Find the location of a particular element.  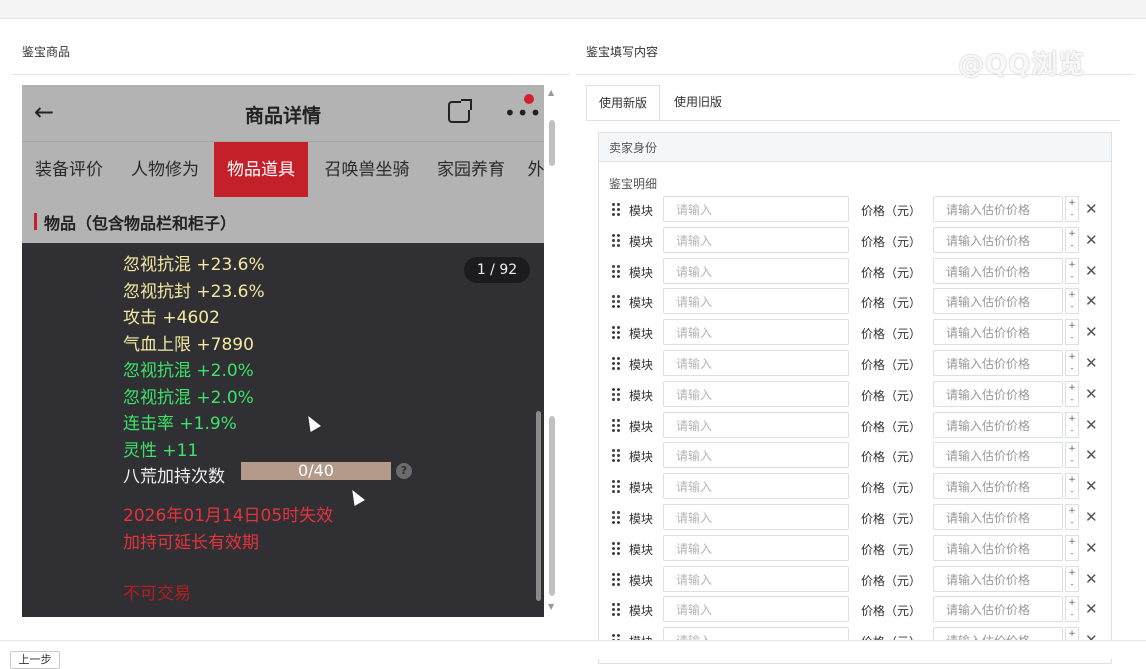

tab-cultivation: 人物修为 is located at coordinates (165, 170).